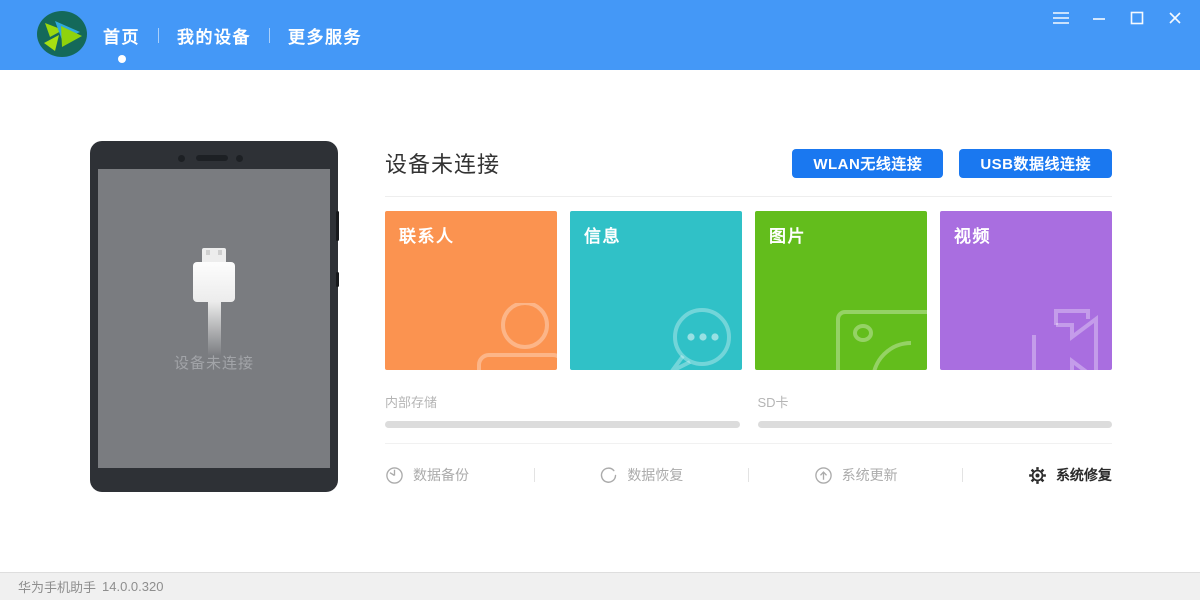  I want to click on nav-item-more-services: 更多服务, so click(325, 35).